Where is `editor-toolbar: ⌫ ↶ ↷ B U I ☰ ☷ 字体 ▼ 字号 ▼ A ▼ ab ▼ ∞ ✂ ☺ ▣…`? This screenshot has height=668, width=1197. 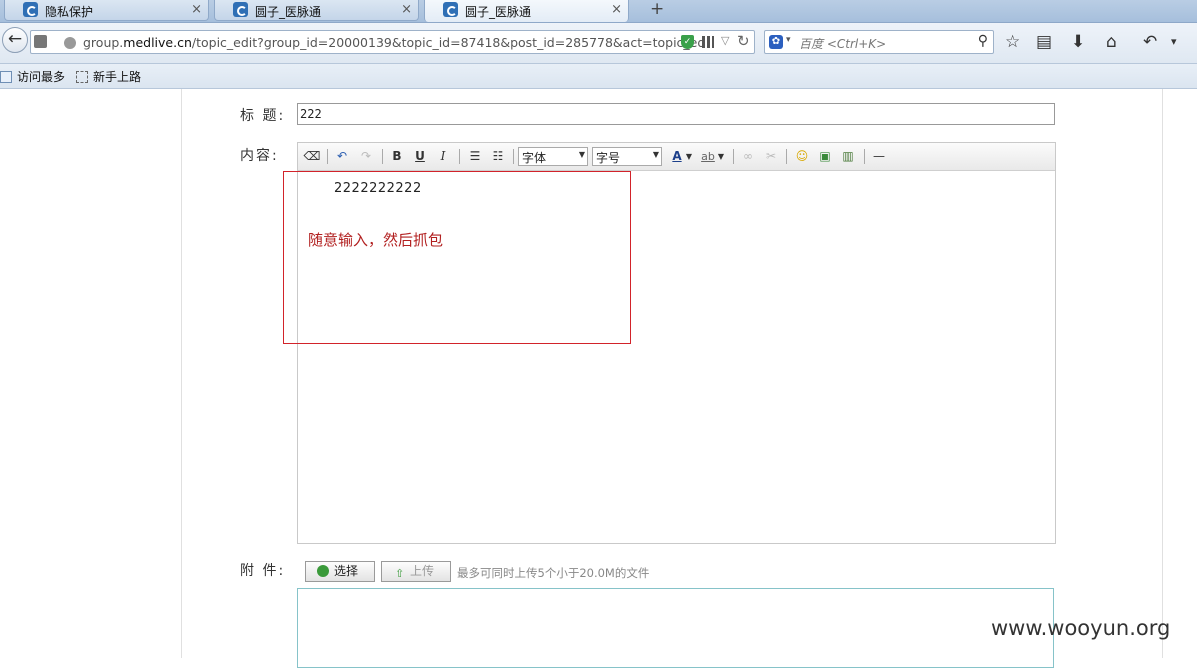
editor-toolbar: ⌫ ↶ ↷ B U I ☰ ☷ 字体 ▼ 字号 ▼ A ▼ ab ▼ ∞ ✂ ☺ ▣… is located at coordinates (676, 157).